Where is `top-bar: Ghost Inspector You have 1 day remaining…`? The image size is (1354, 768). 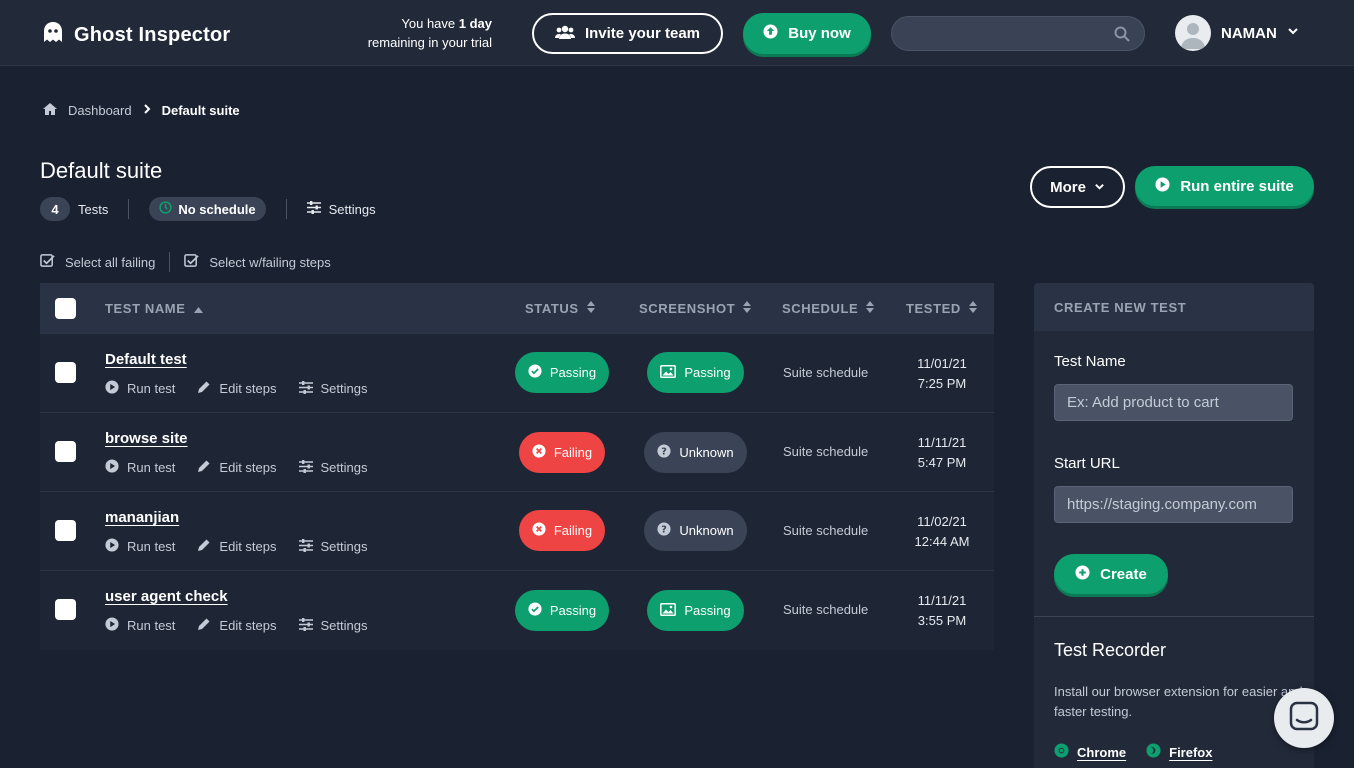 top-bar: Ghost Inspector You have 1 day remaining… is located at coordinates (677, 33).